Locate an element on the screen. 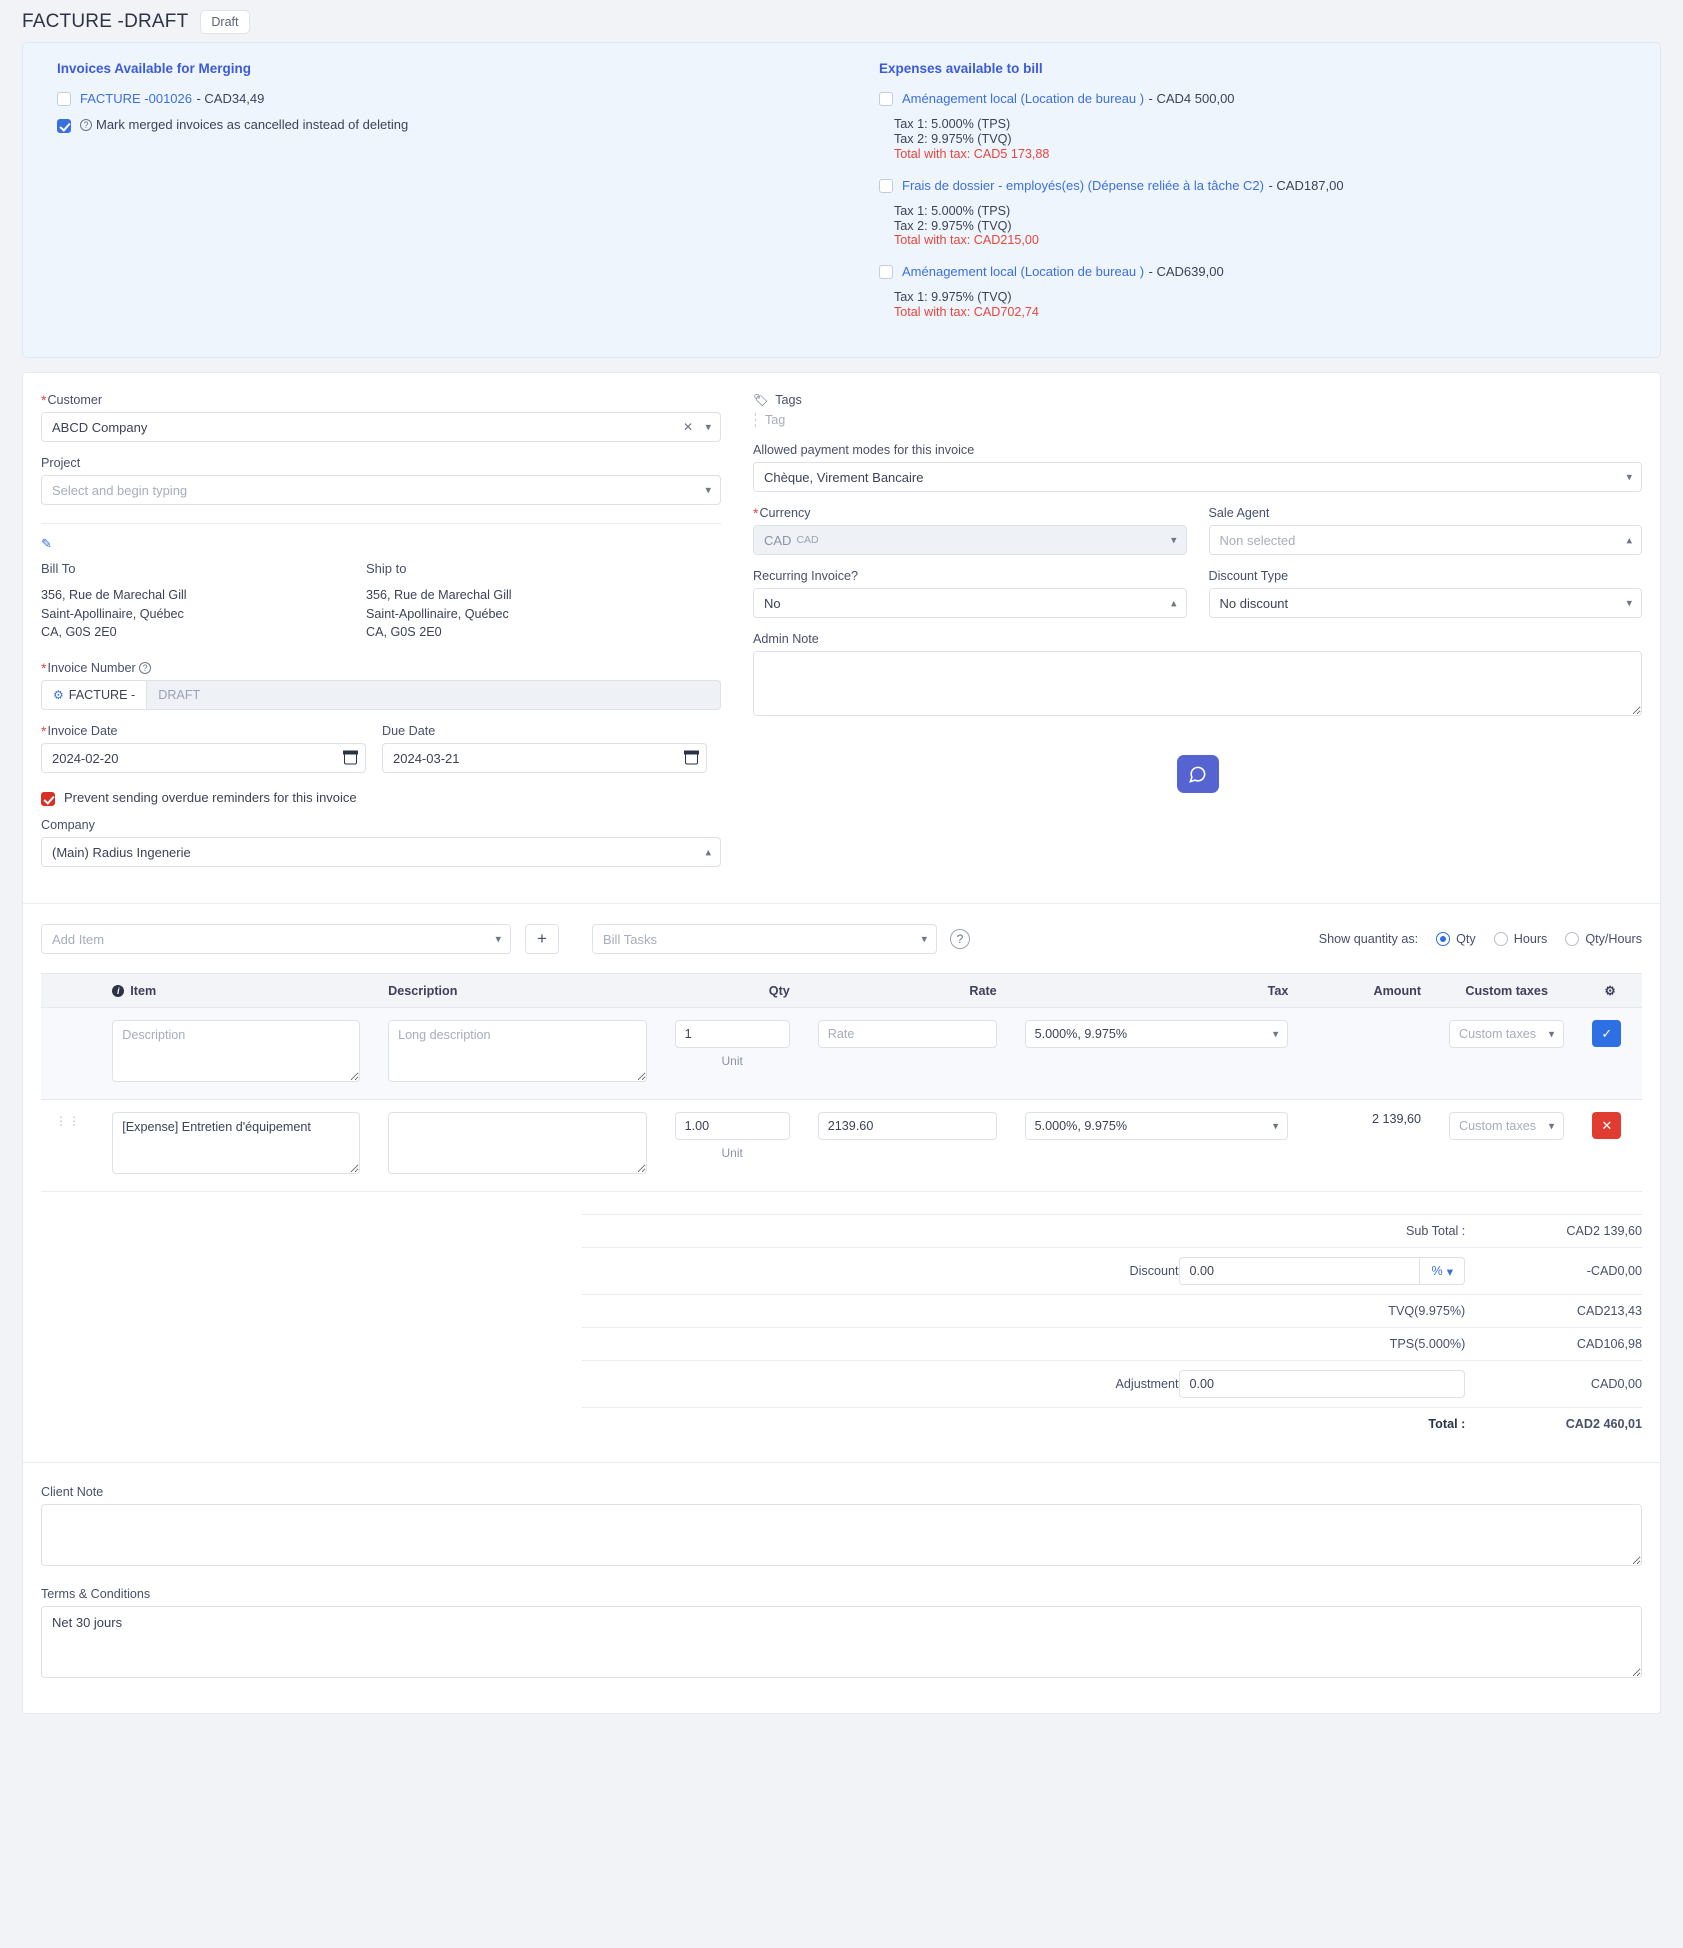 This screenshot has width=1683, height=1948. discount-type-select: No discount is located at coordinates (1425, 603).